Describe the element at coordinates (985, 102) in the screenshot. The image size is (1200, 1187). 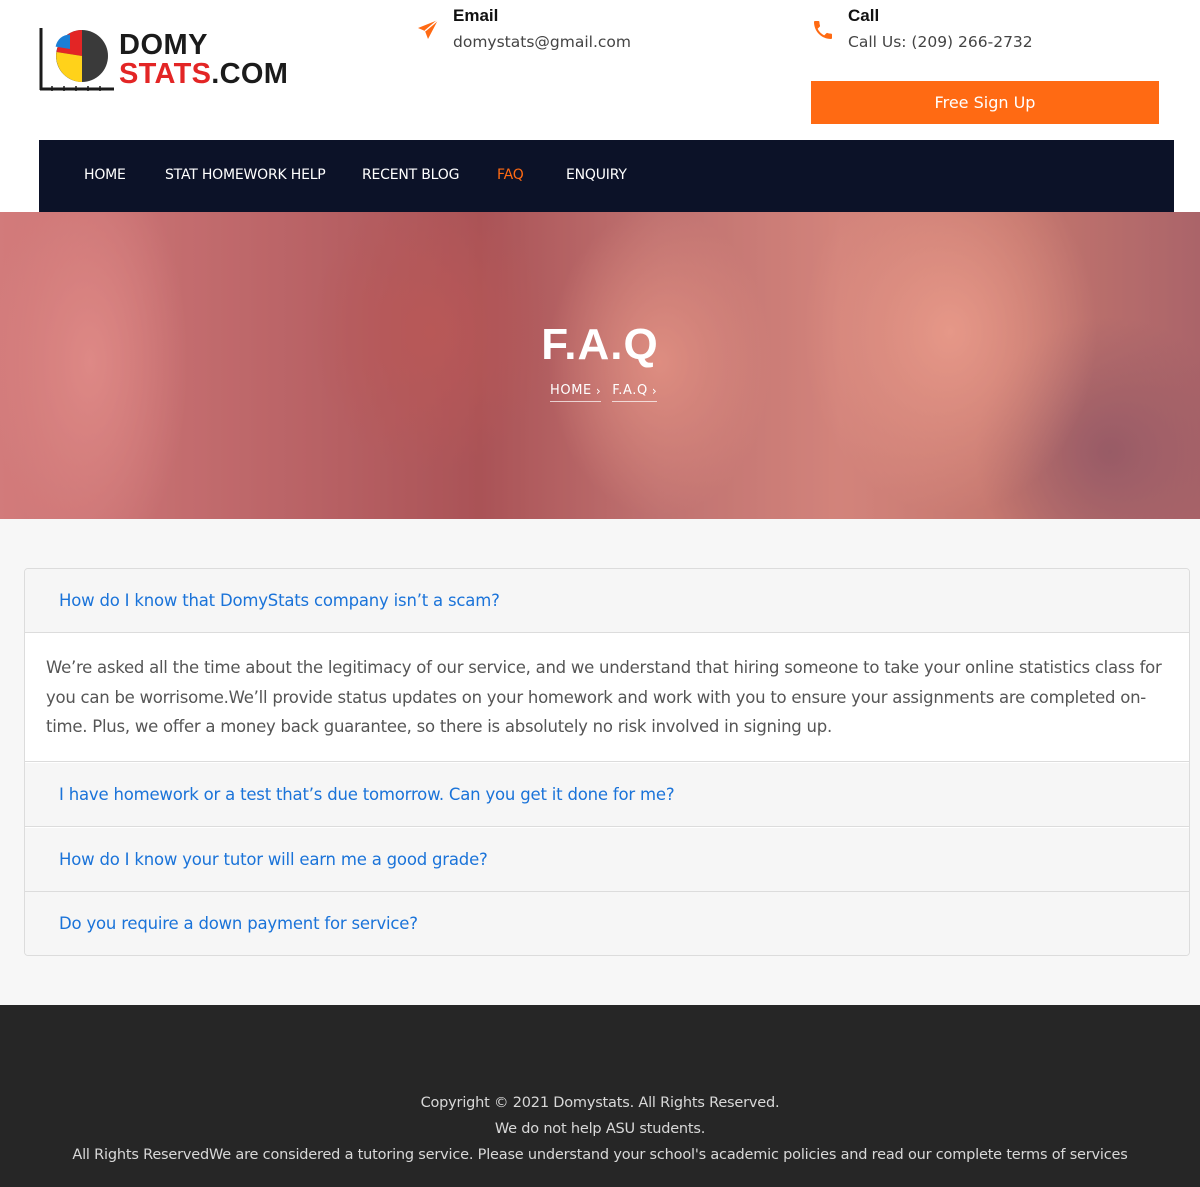
I see `free-sign-up-button: Free Sign Up` at that location.